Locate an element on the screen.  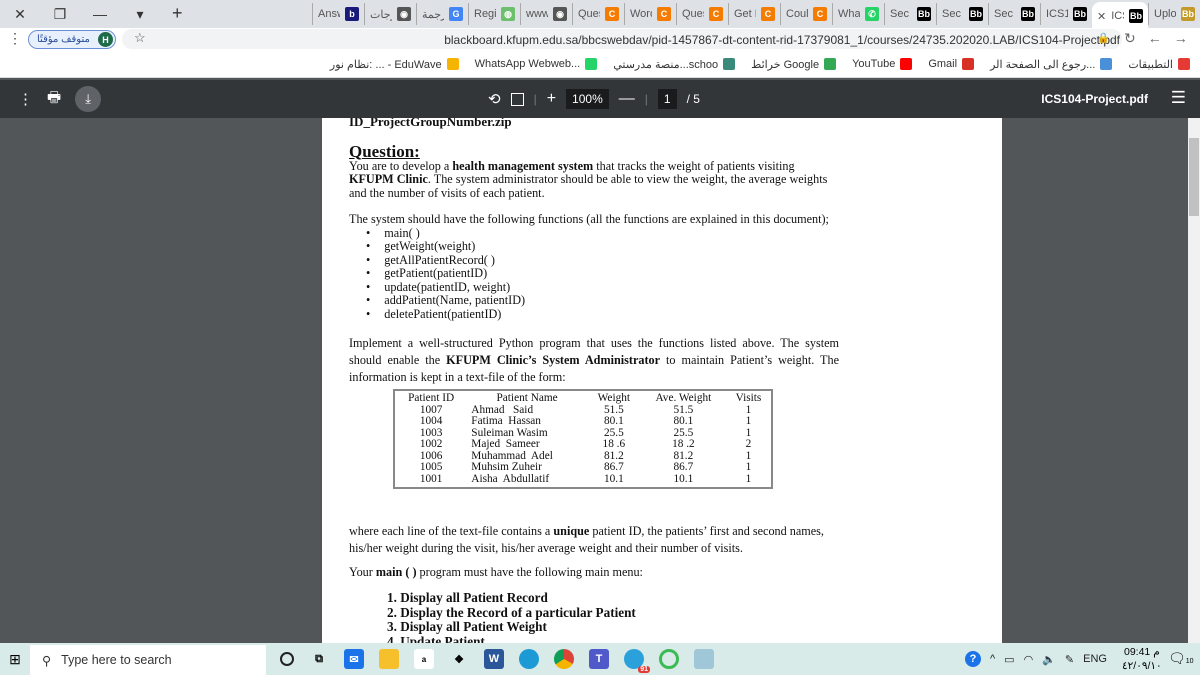
fit-page-icon is located at coordinates (517, 99).